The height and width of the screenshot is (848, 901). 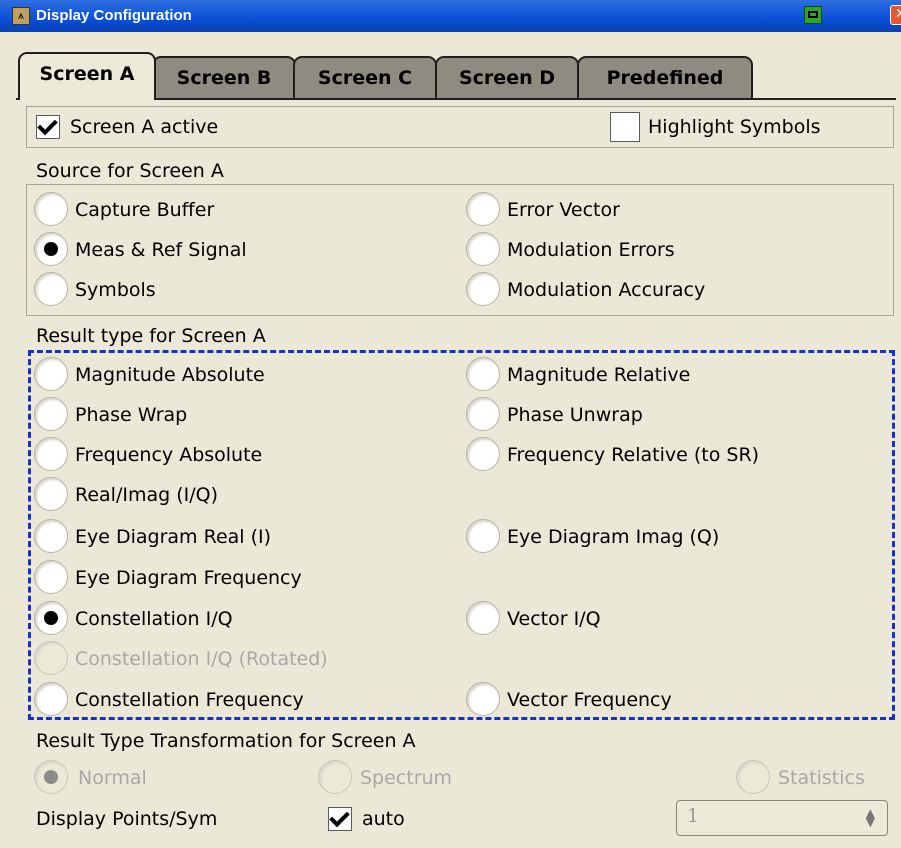 What do you see at coordinates (734, 127) in the screenshot?
I see `highlight-symbols-label: Highlight Symbols` at bounding box center [734, 127].